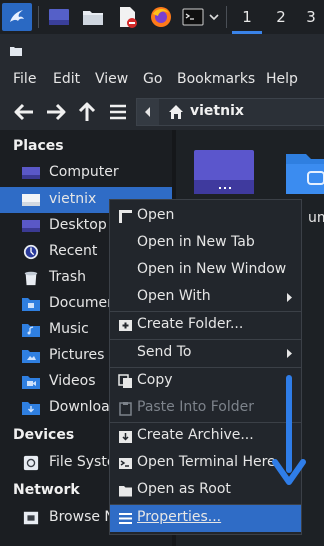 The width and height of the screenshot is (324, 546). What do you see at coordinates (24, 79) in the screenshot?
I see `menu-file: File` at bounding box center [24, 79].